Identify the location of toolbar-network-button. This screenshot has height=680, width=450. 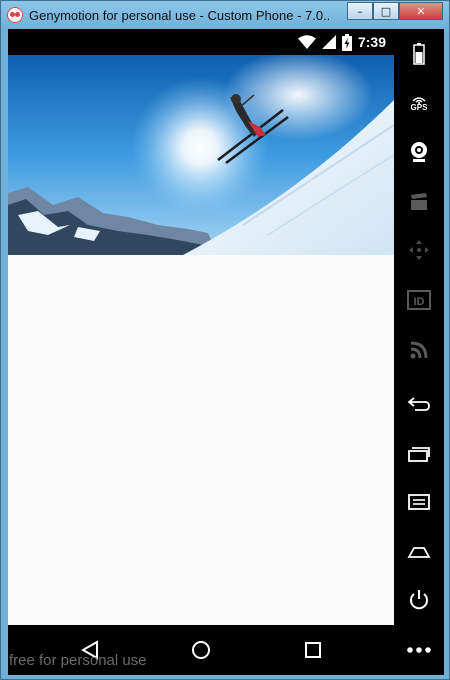
(419, 350).